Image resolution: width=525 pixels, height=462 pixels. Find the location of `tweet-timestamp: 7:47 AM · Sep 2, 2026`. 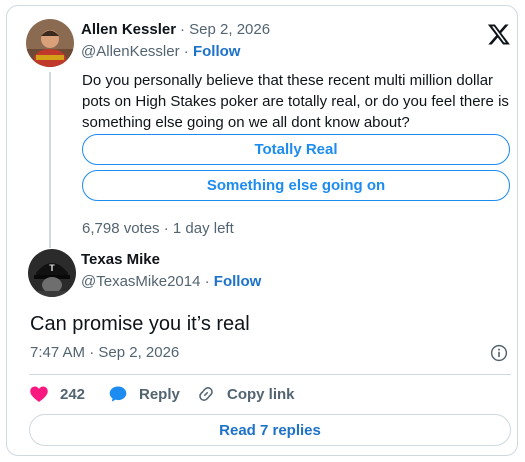

tweet-timestamp: 7:47 AM · Sep 2, 2026 is located at coordinates (104, 352).